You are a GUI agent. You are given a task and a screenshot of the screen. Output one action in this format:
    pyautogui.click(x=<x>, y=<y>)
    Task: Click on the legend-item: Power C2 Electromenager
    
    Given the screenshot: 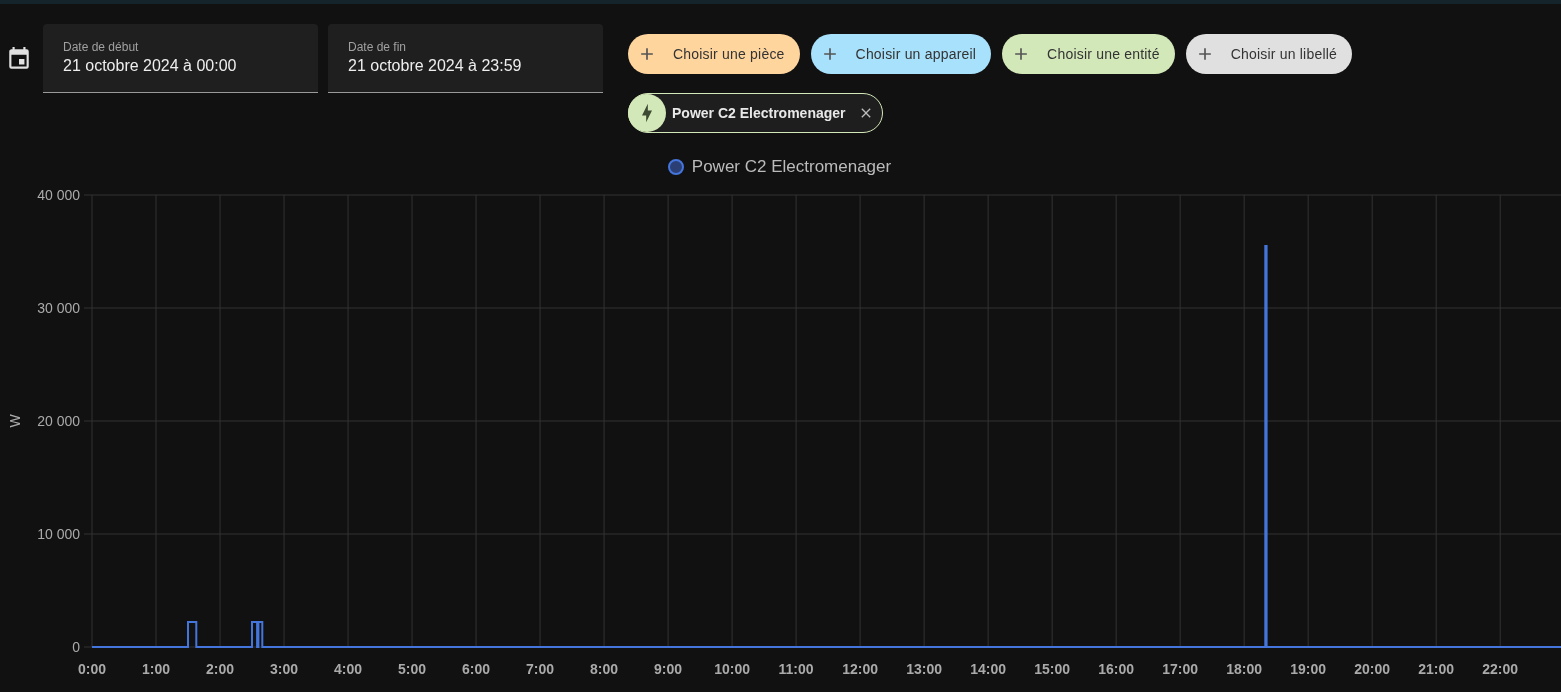 What is the action you would take?
    pyautogui.click(x=779, y=167)
    